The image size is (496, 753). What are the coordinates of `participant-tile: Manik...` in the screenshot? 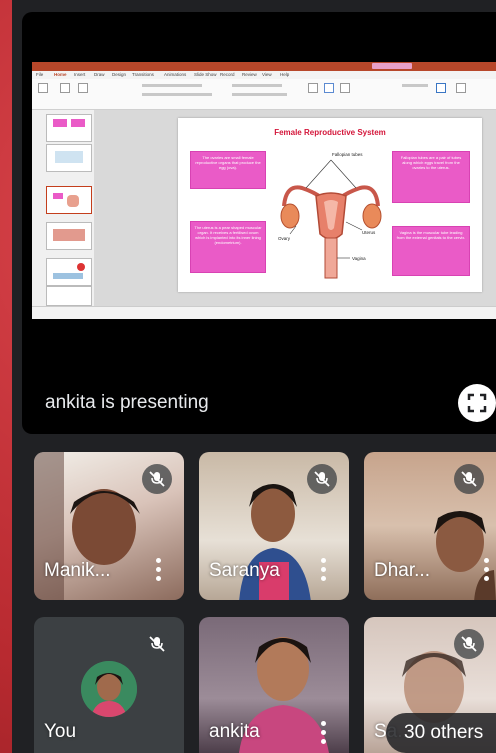 It's located at (109, 526).